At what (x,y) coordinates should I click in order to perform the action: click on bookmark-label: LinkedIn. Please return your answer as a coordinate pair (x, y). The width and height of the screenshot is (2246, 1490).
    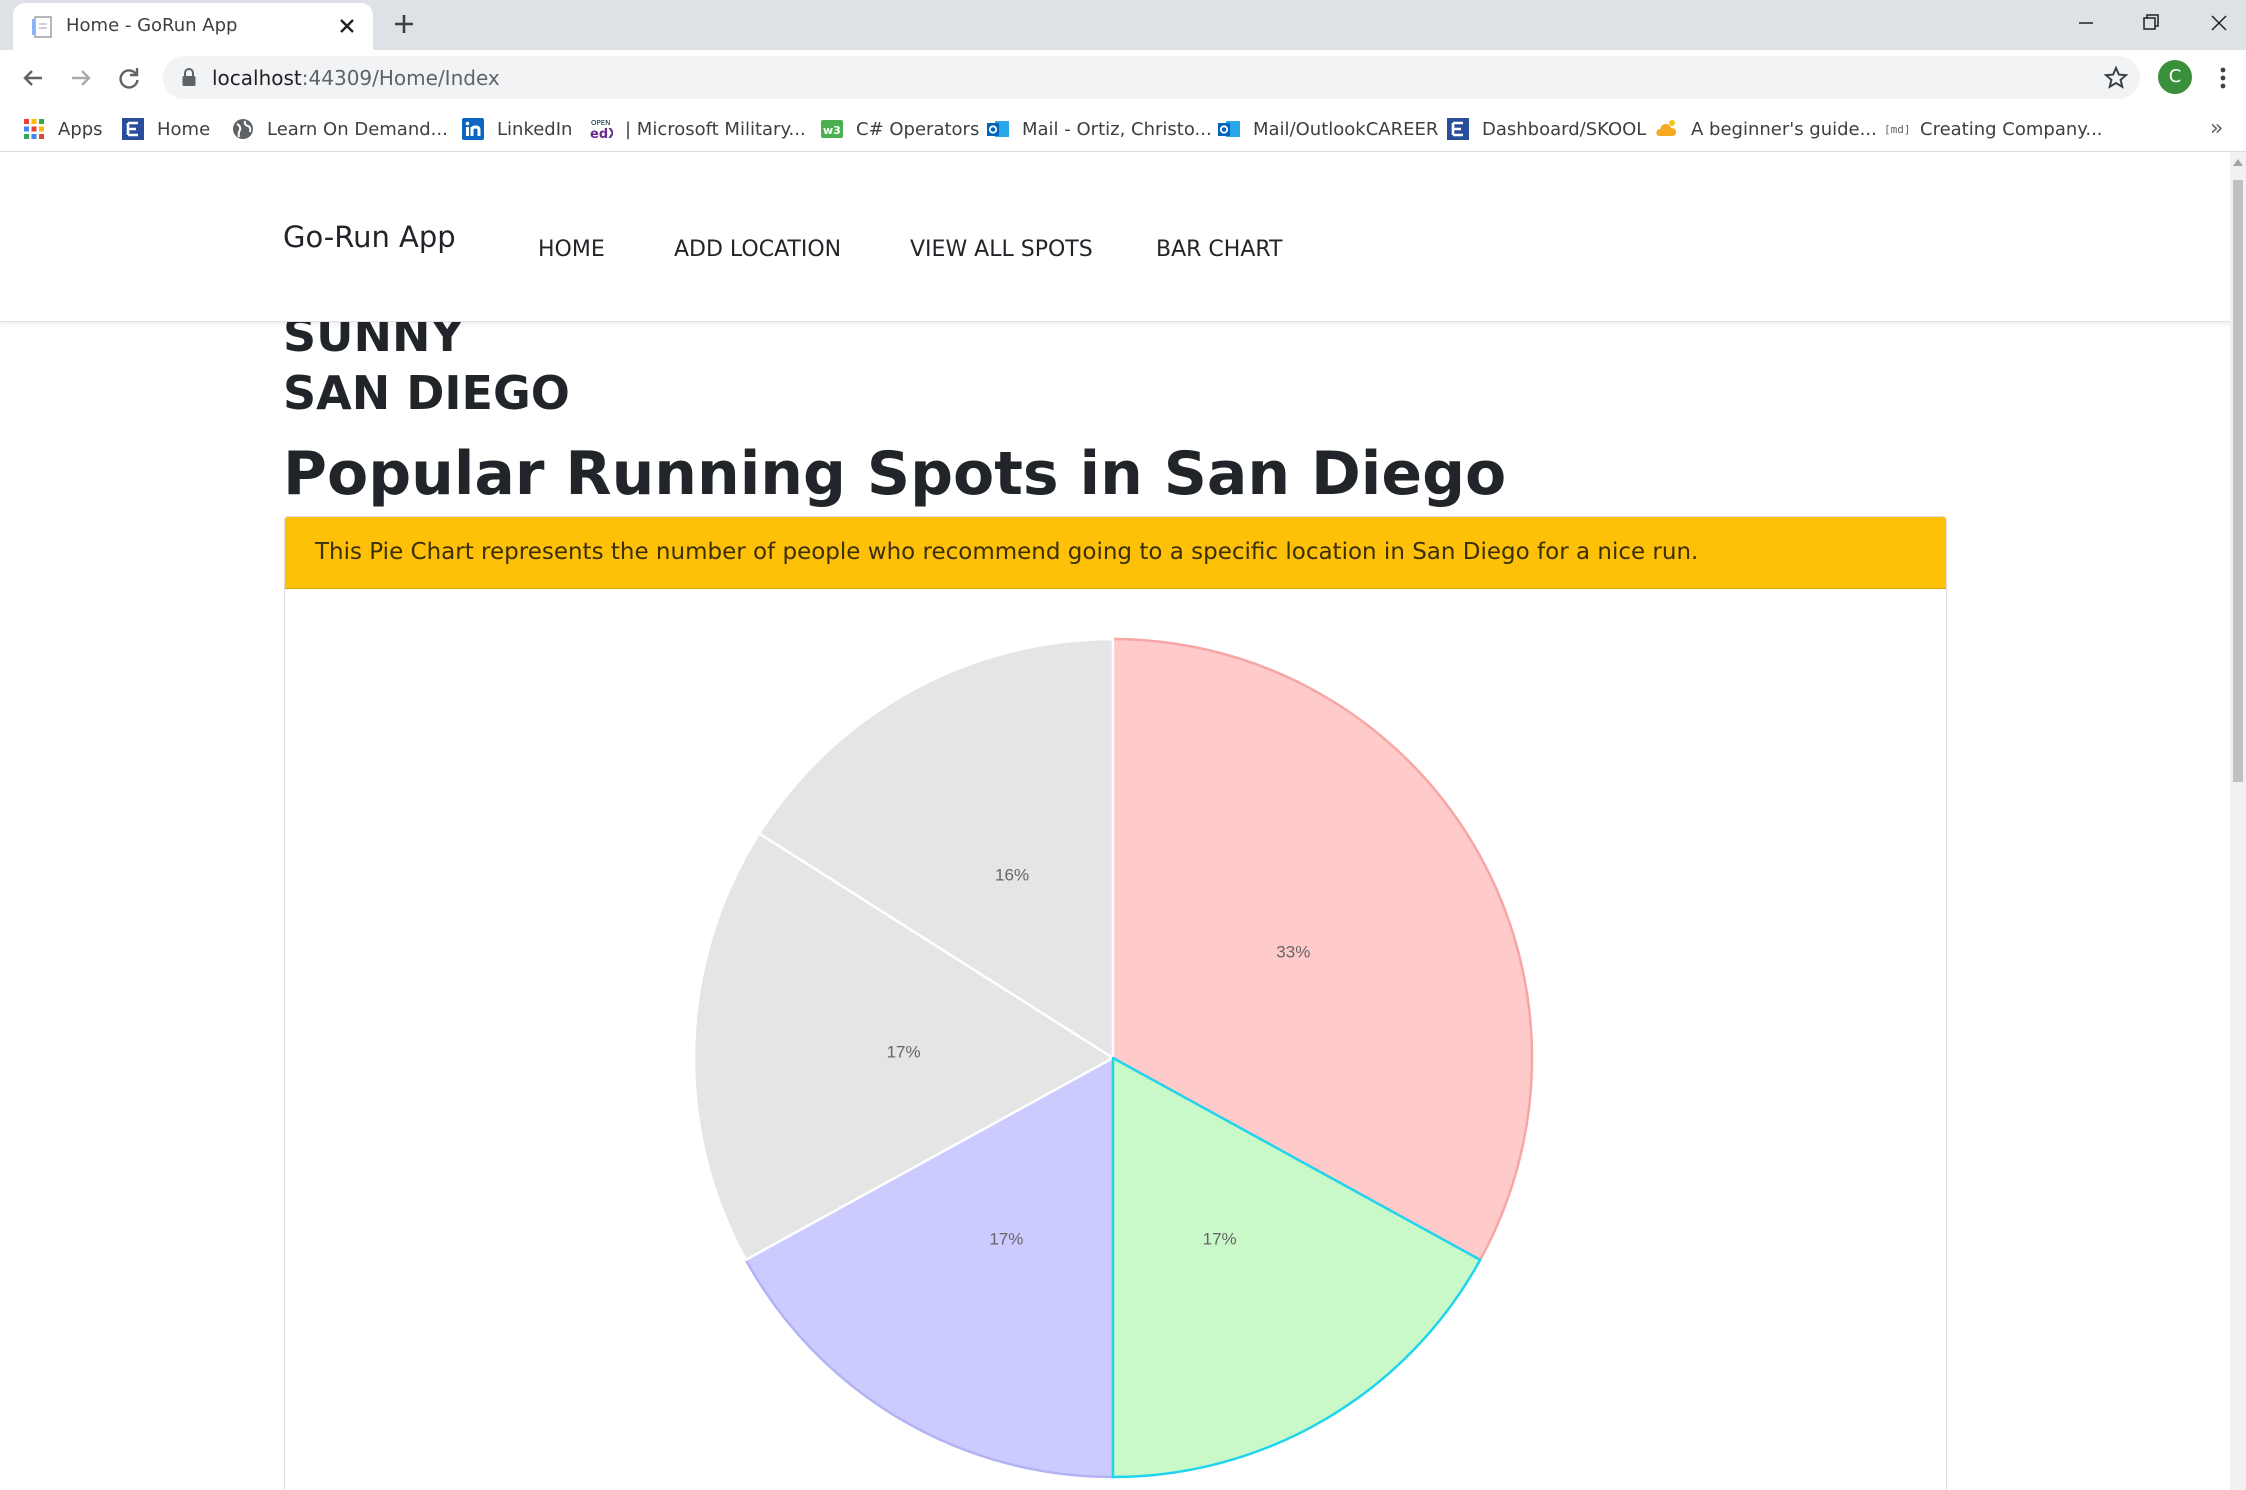
    Looking at the image, I should click on (535, 129).